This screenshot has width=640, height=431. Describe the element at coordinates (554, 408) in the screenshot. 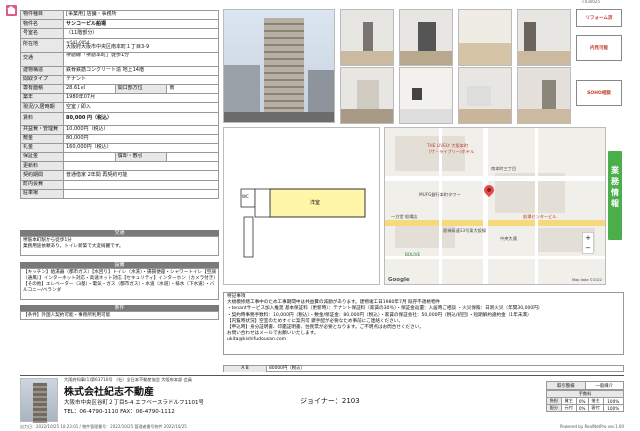

I see `fee-row-key: 配分` at that location.